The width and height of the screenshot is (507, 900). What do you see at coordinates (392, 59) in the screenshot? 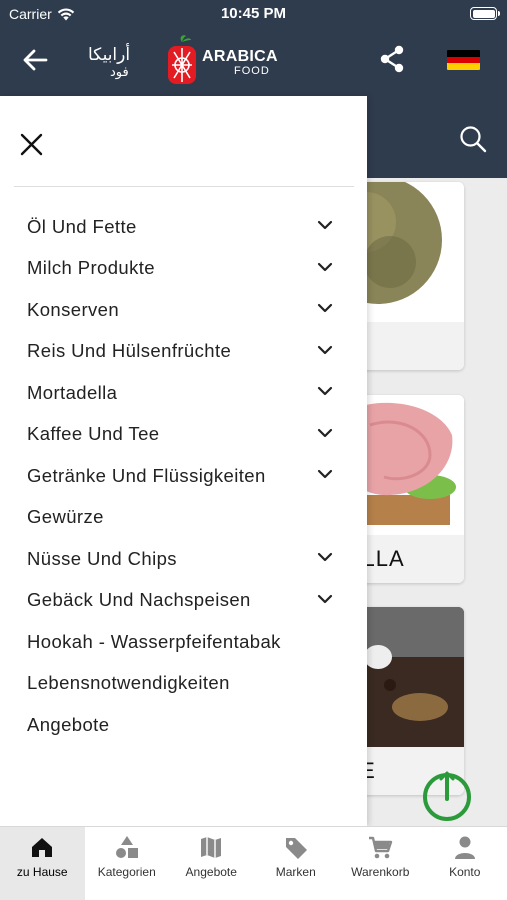
I see `share-icon` at bounding box center [392, 59].